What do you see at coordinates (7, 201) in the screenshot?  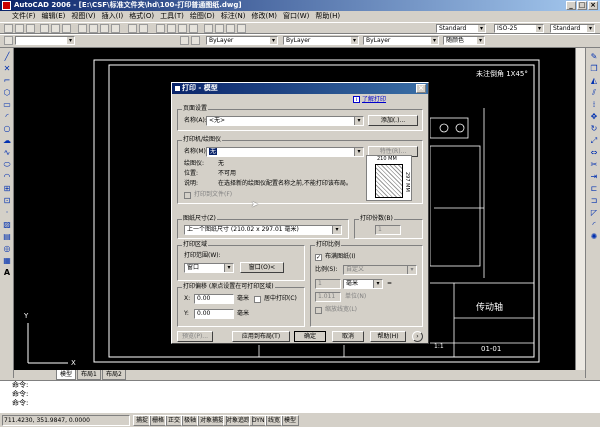 I see `make-block-icon: ⊡` at bounding box center [7, 201].